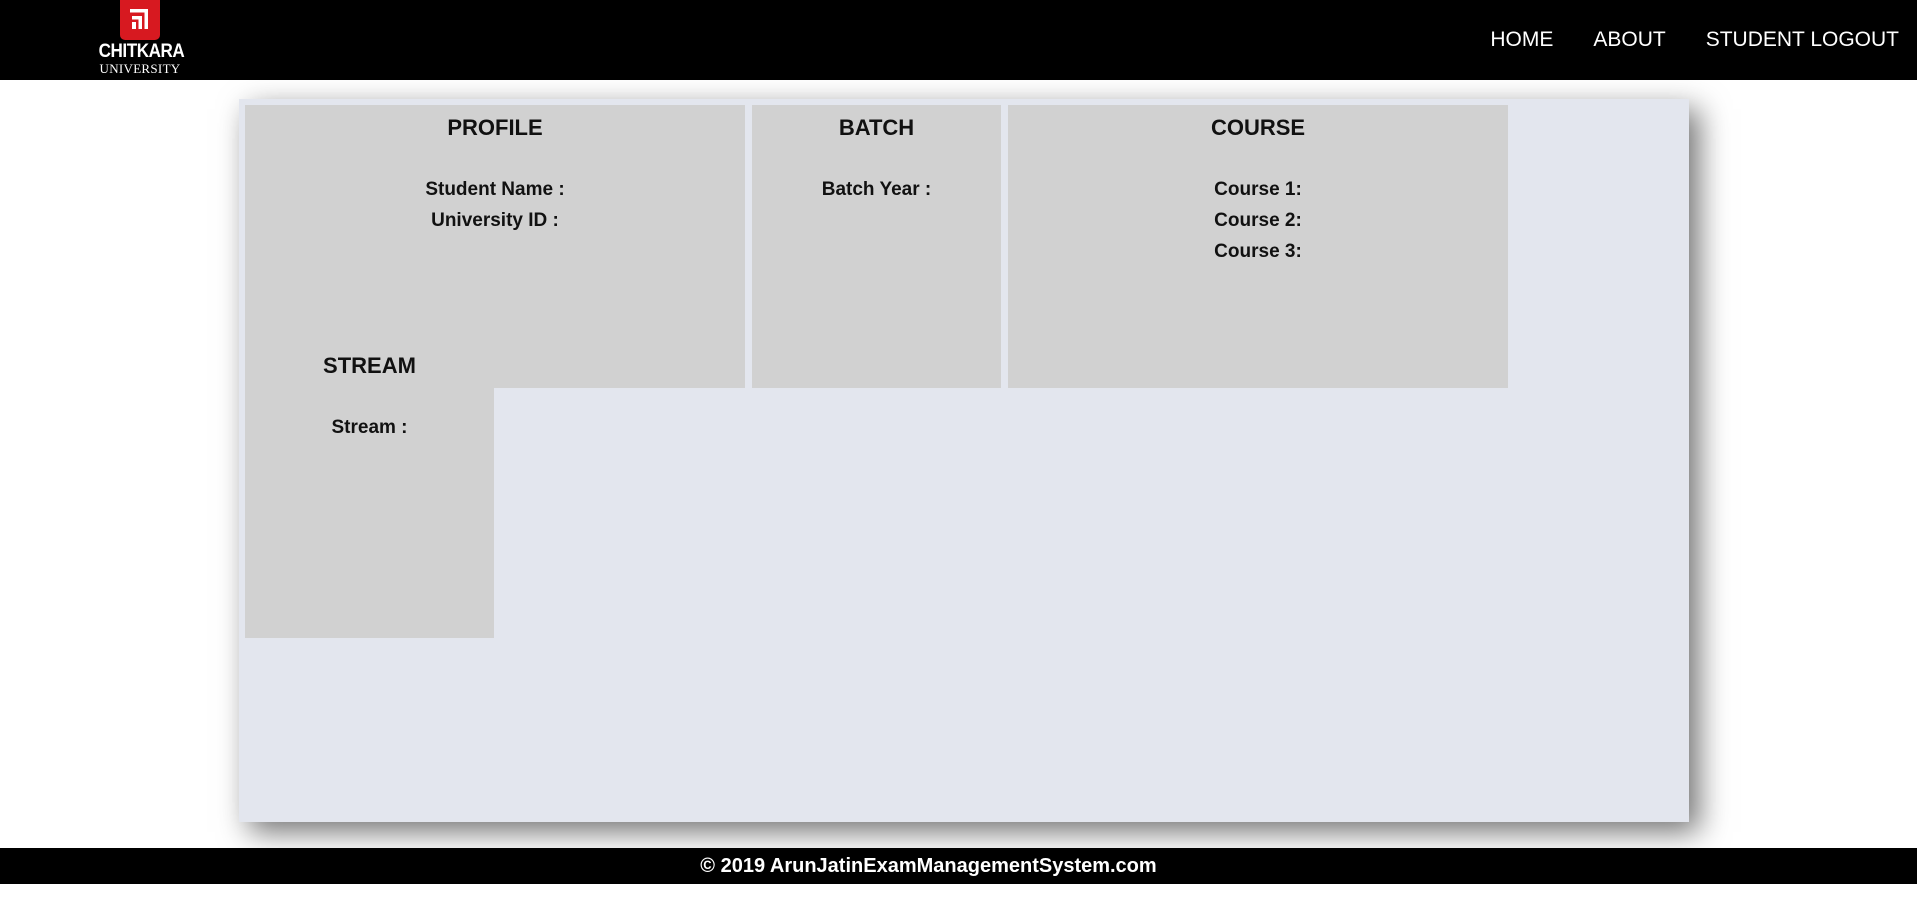 The image size is (1917, 901). I want to click on course-2-label: Course 2:, so click(1258, 220).